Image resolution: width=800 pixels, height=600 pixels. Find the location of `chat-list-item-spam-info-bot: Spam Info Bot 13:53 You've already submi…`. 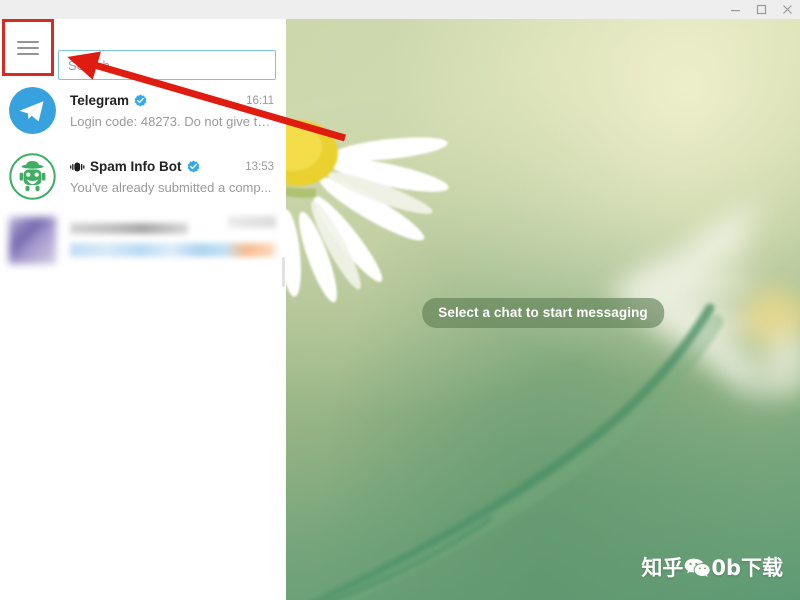

chat-list-item-spam-info-bot: Spam Info Bot 13:53 You've already submi… is located at coordinates (143, 176).